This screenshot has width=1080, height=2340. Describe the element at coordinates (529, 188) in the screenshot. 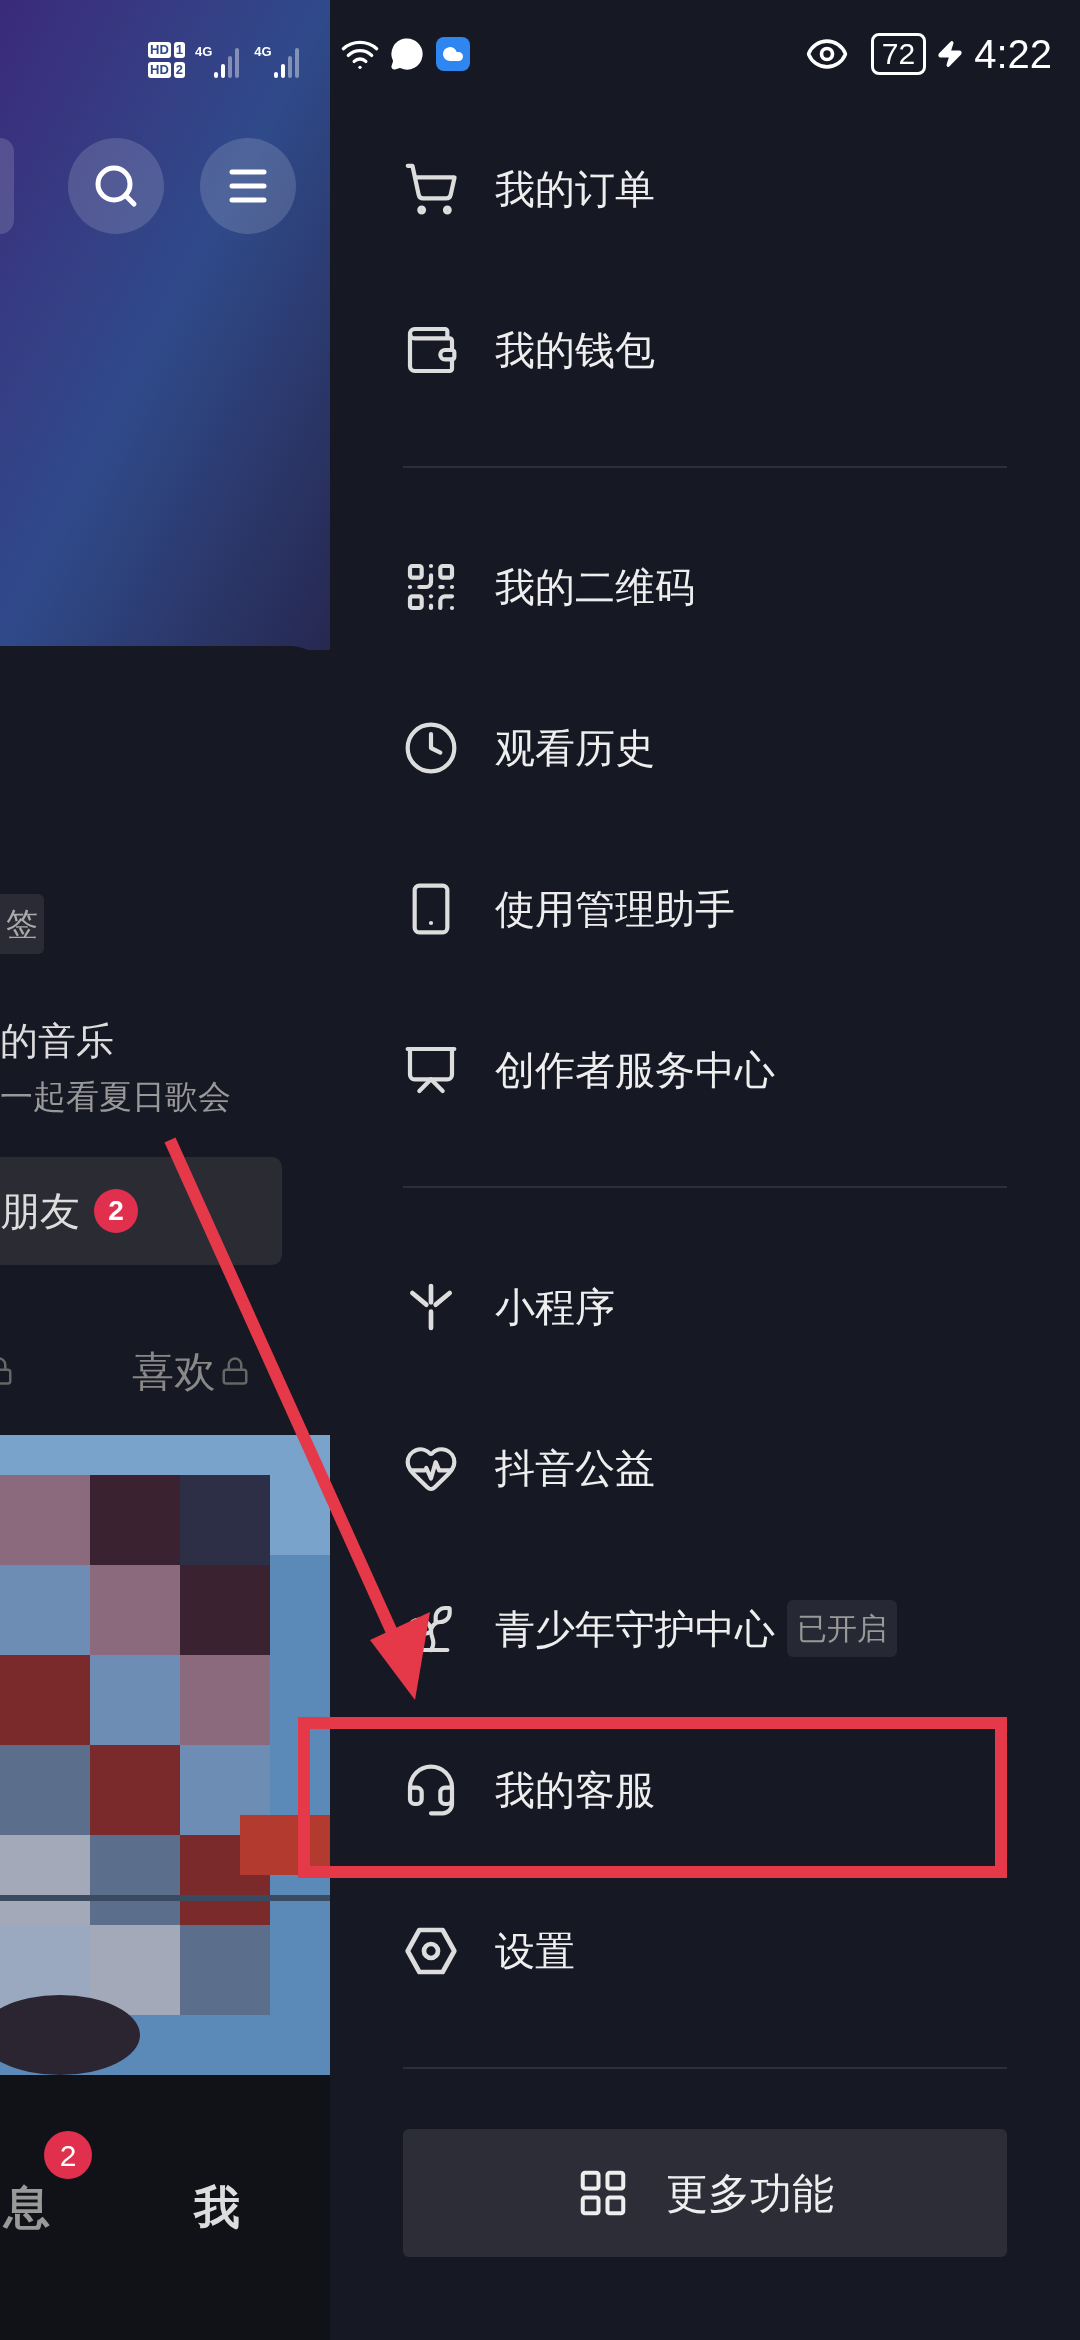

I see `menu-item: 我的订单` at that location.